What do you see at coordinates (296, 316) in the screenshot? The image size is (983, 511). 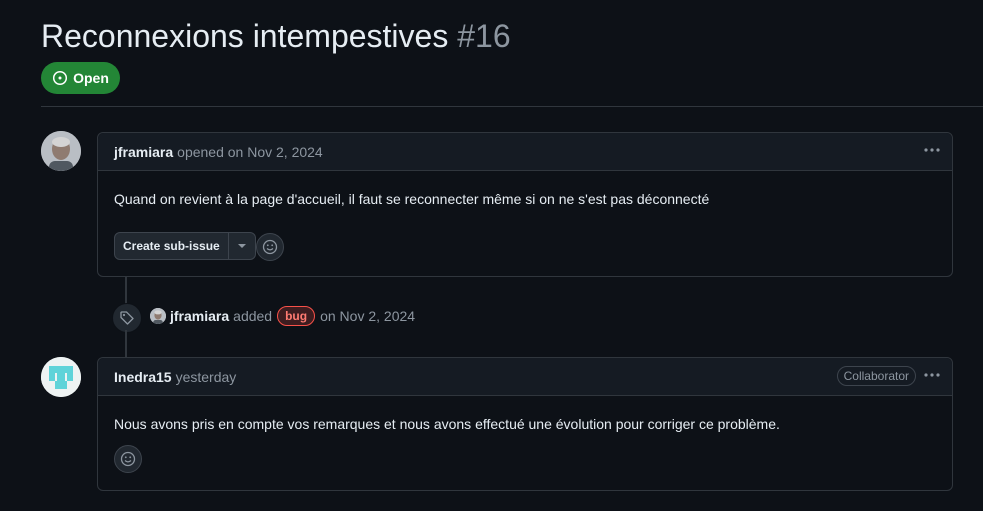 I see `bug-label: bug` at bounding box center [296, 316].